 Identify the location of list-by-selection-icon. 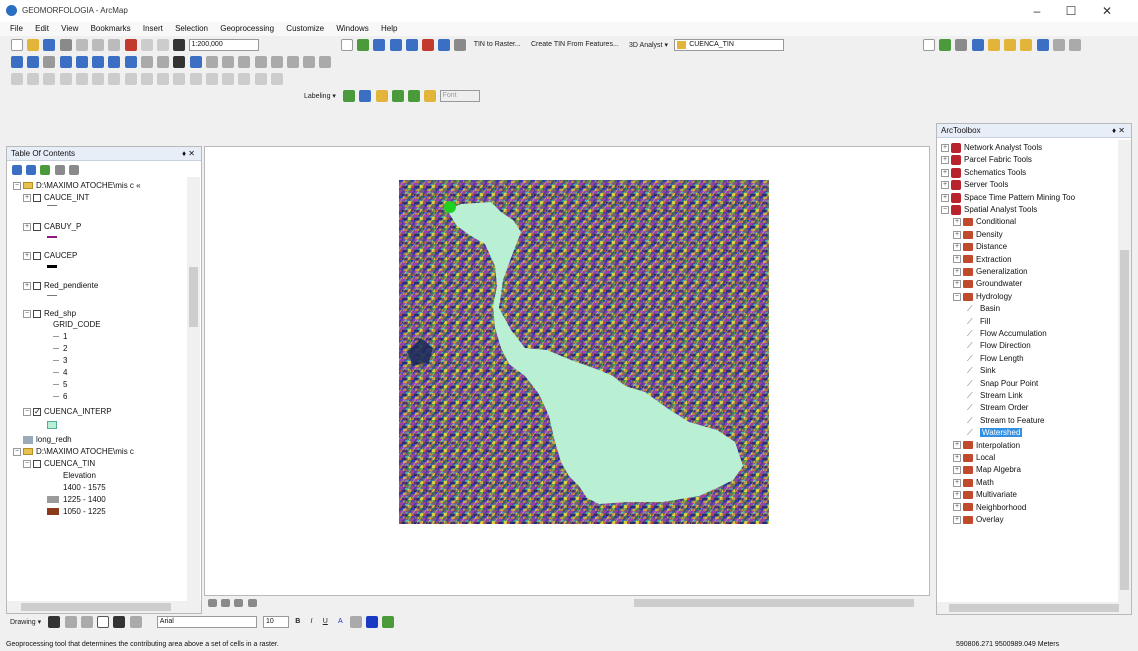
(59, 170).